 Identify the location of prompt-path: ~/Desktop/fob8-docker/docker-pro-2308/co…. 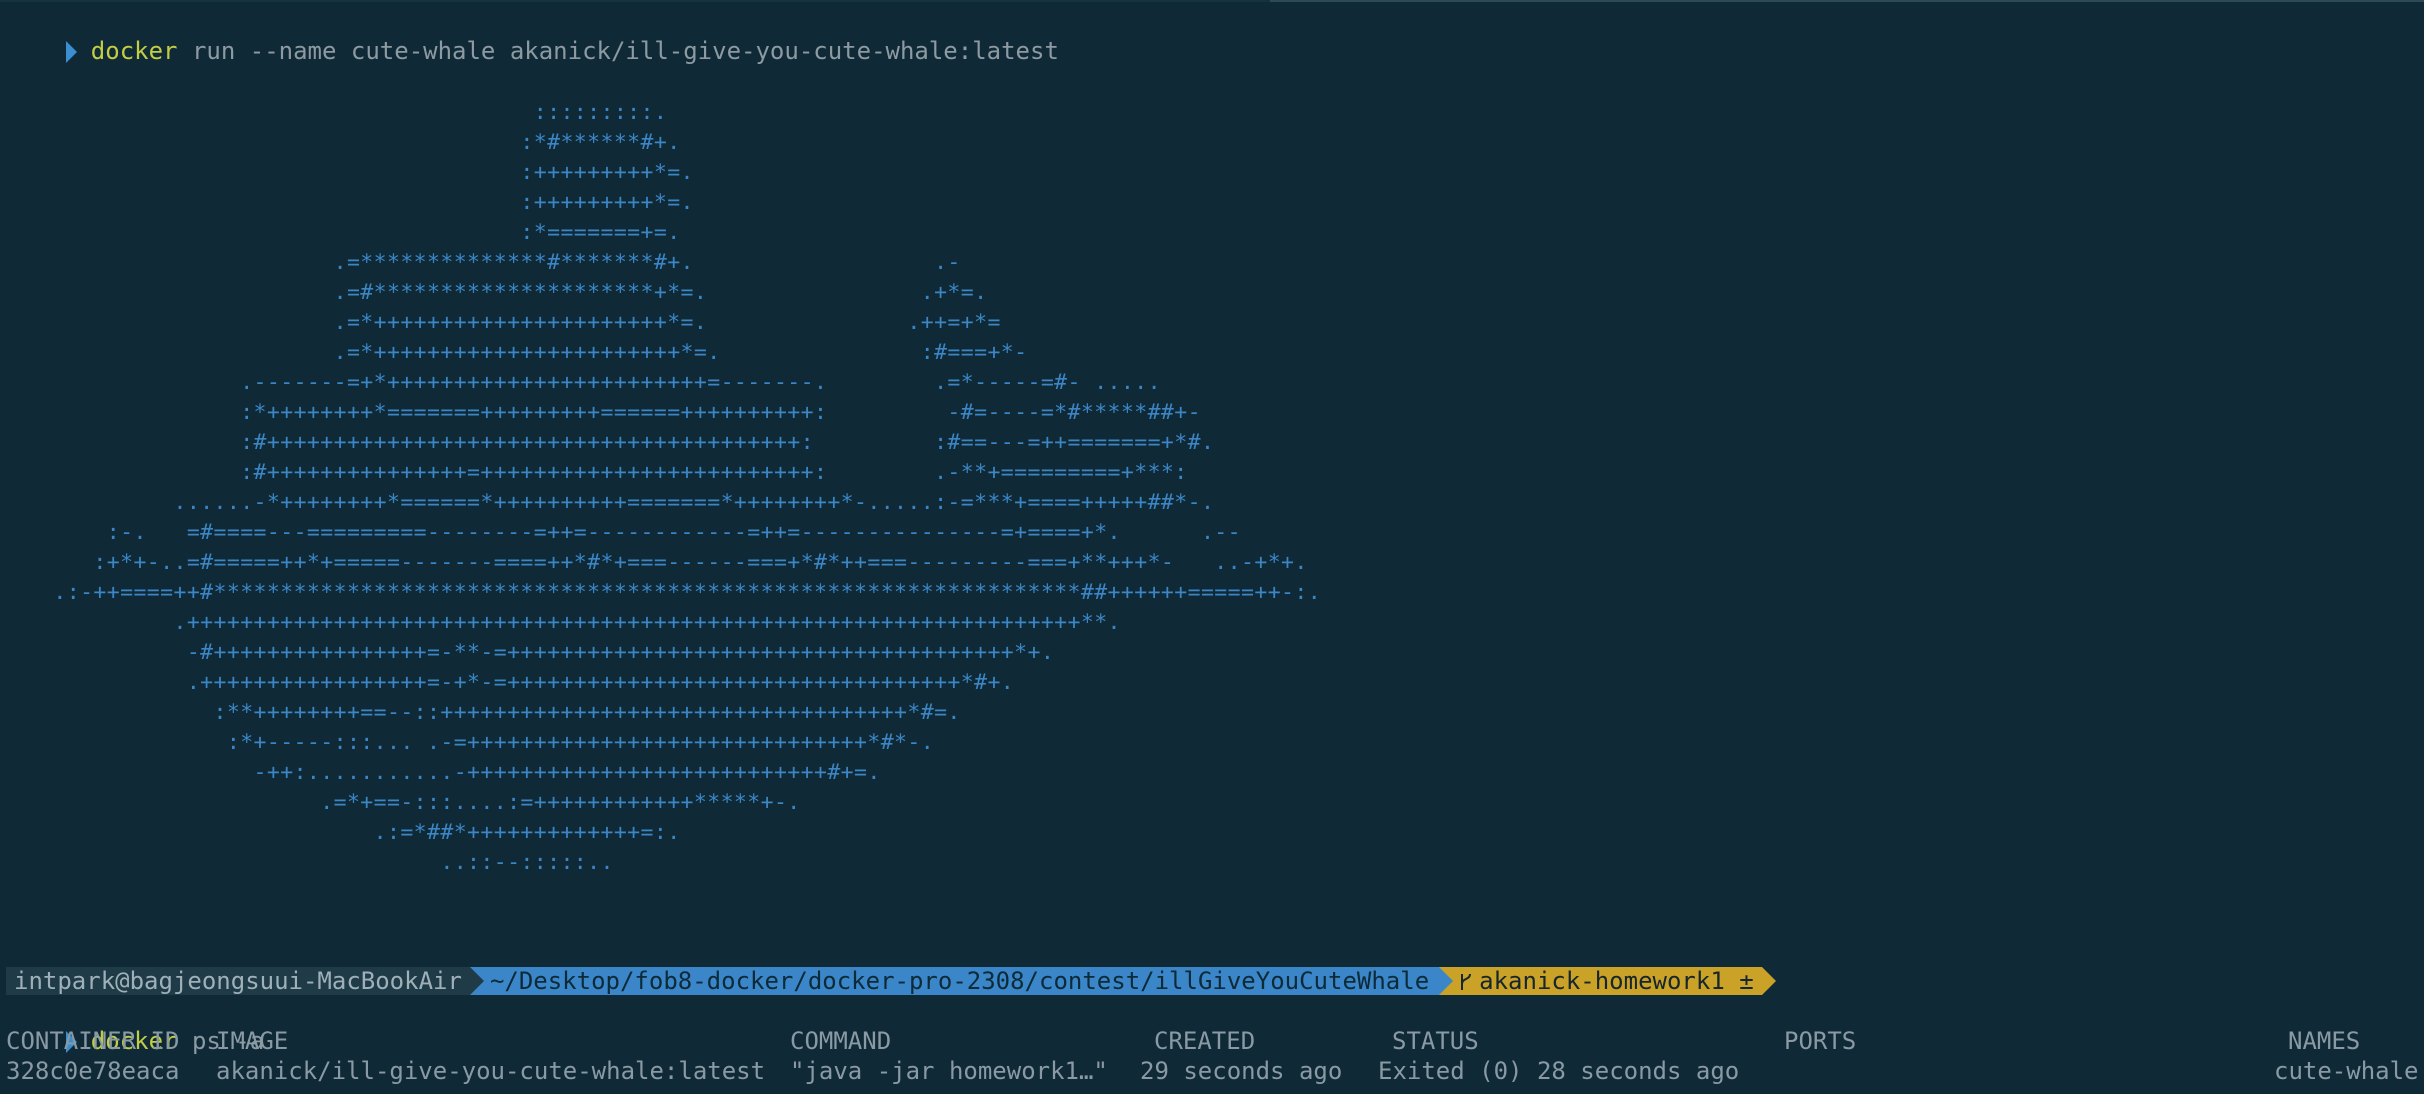
(961, 981).